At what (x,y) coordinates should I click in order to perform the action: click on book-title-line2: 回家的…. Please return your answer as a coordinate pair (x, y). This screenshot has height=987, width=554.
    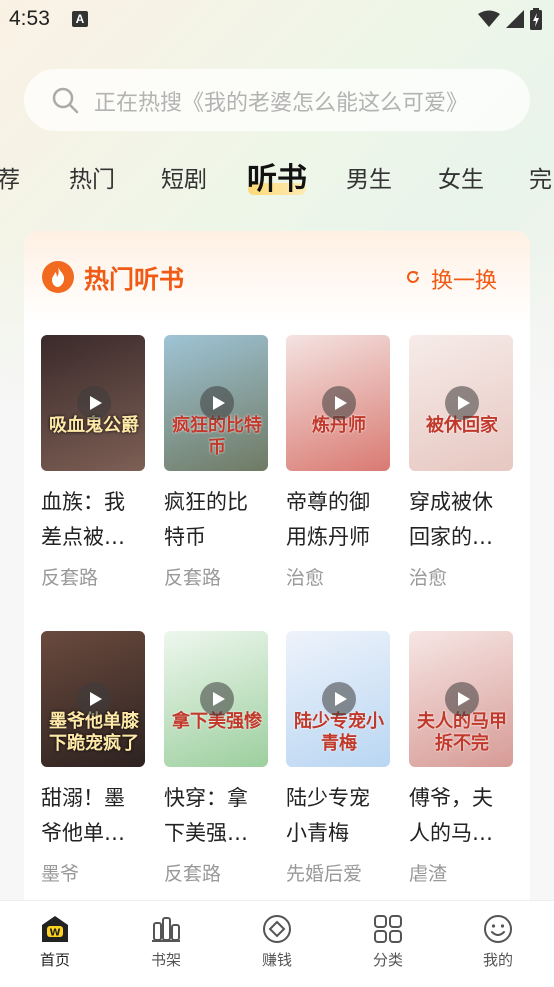
    Looking at the image, I should click on (451, 537).